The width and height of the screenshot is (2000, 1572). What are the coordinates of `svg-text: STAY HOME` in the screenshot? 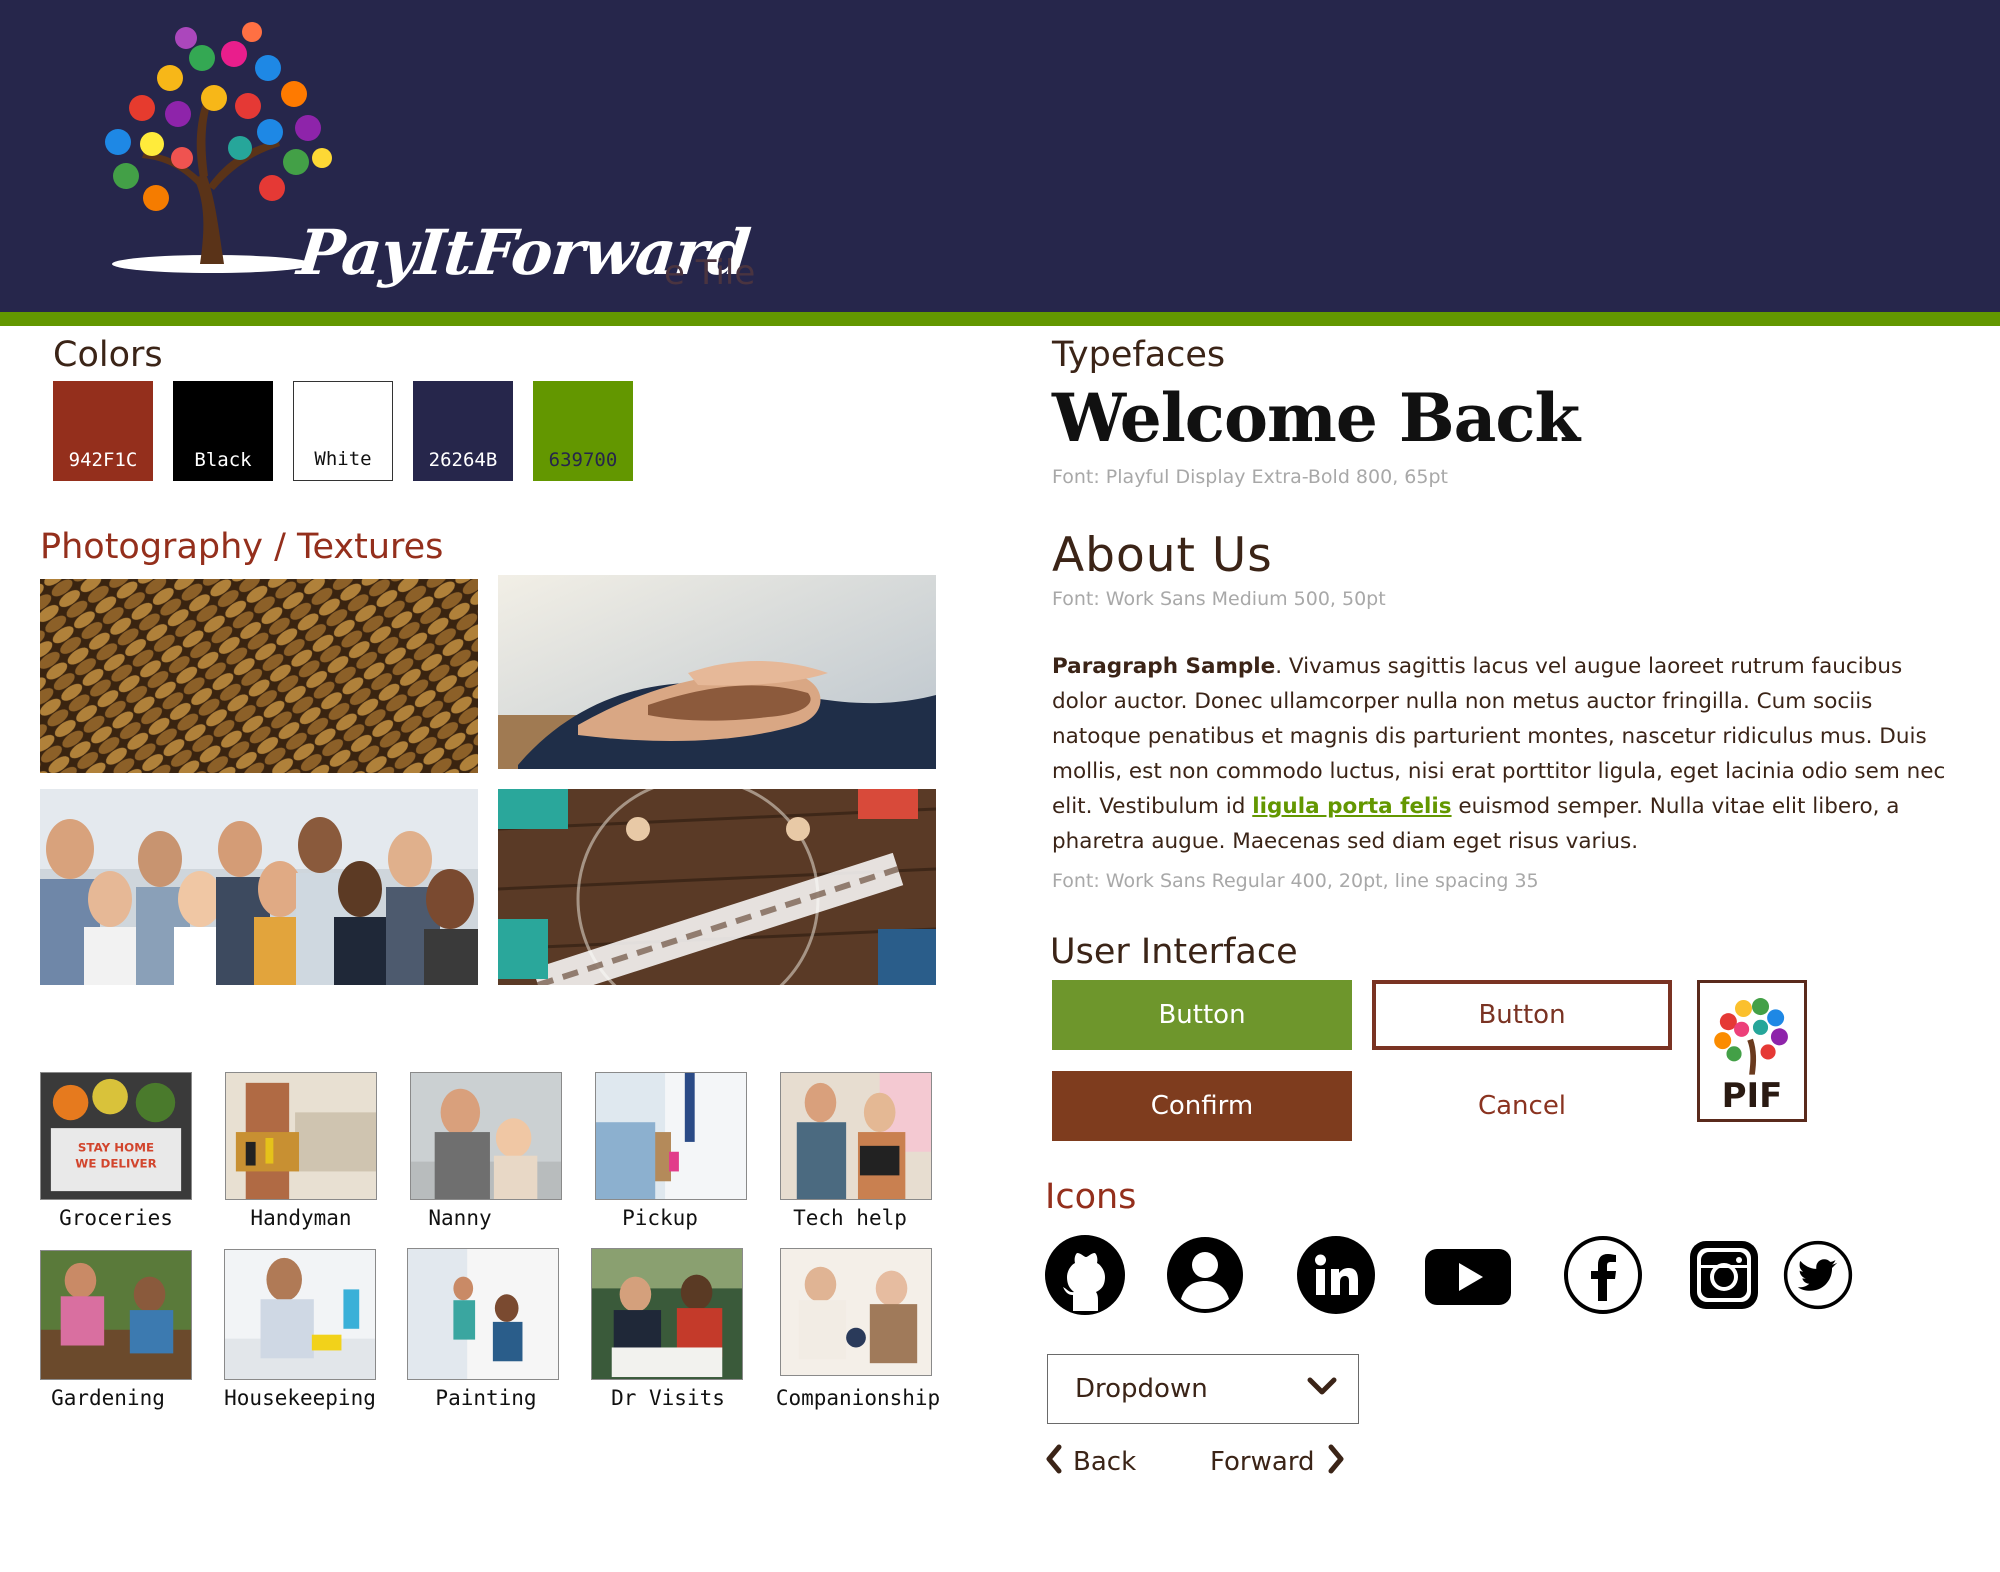 It's located at (116, 1148).